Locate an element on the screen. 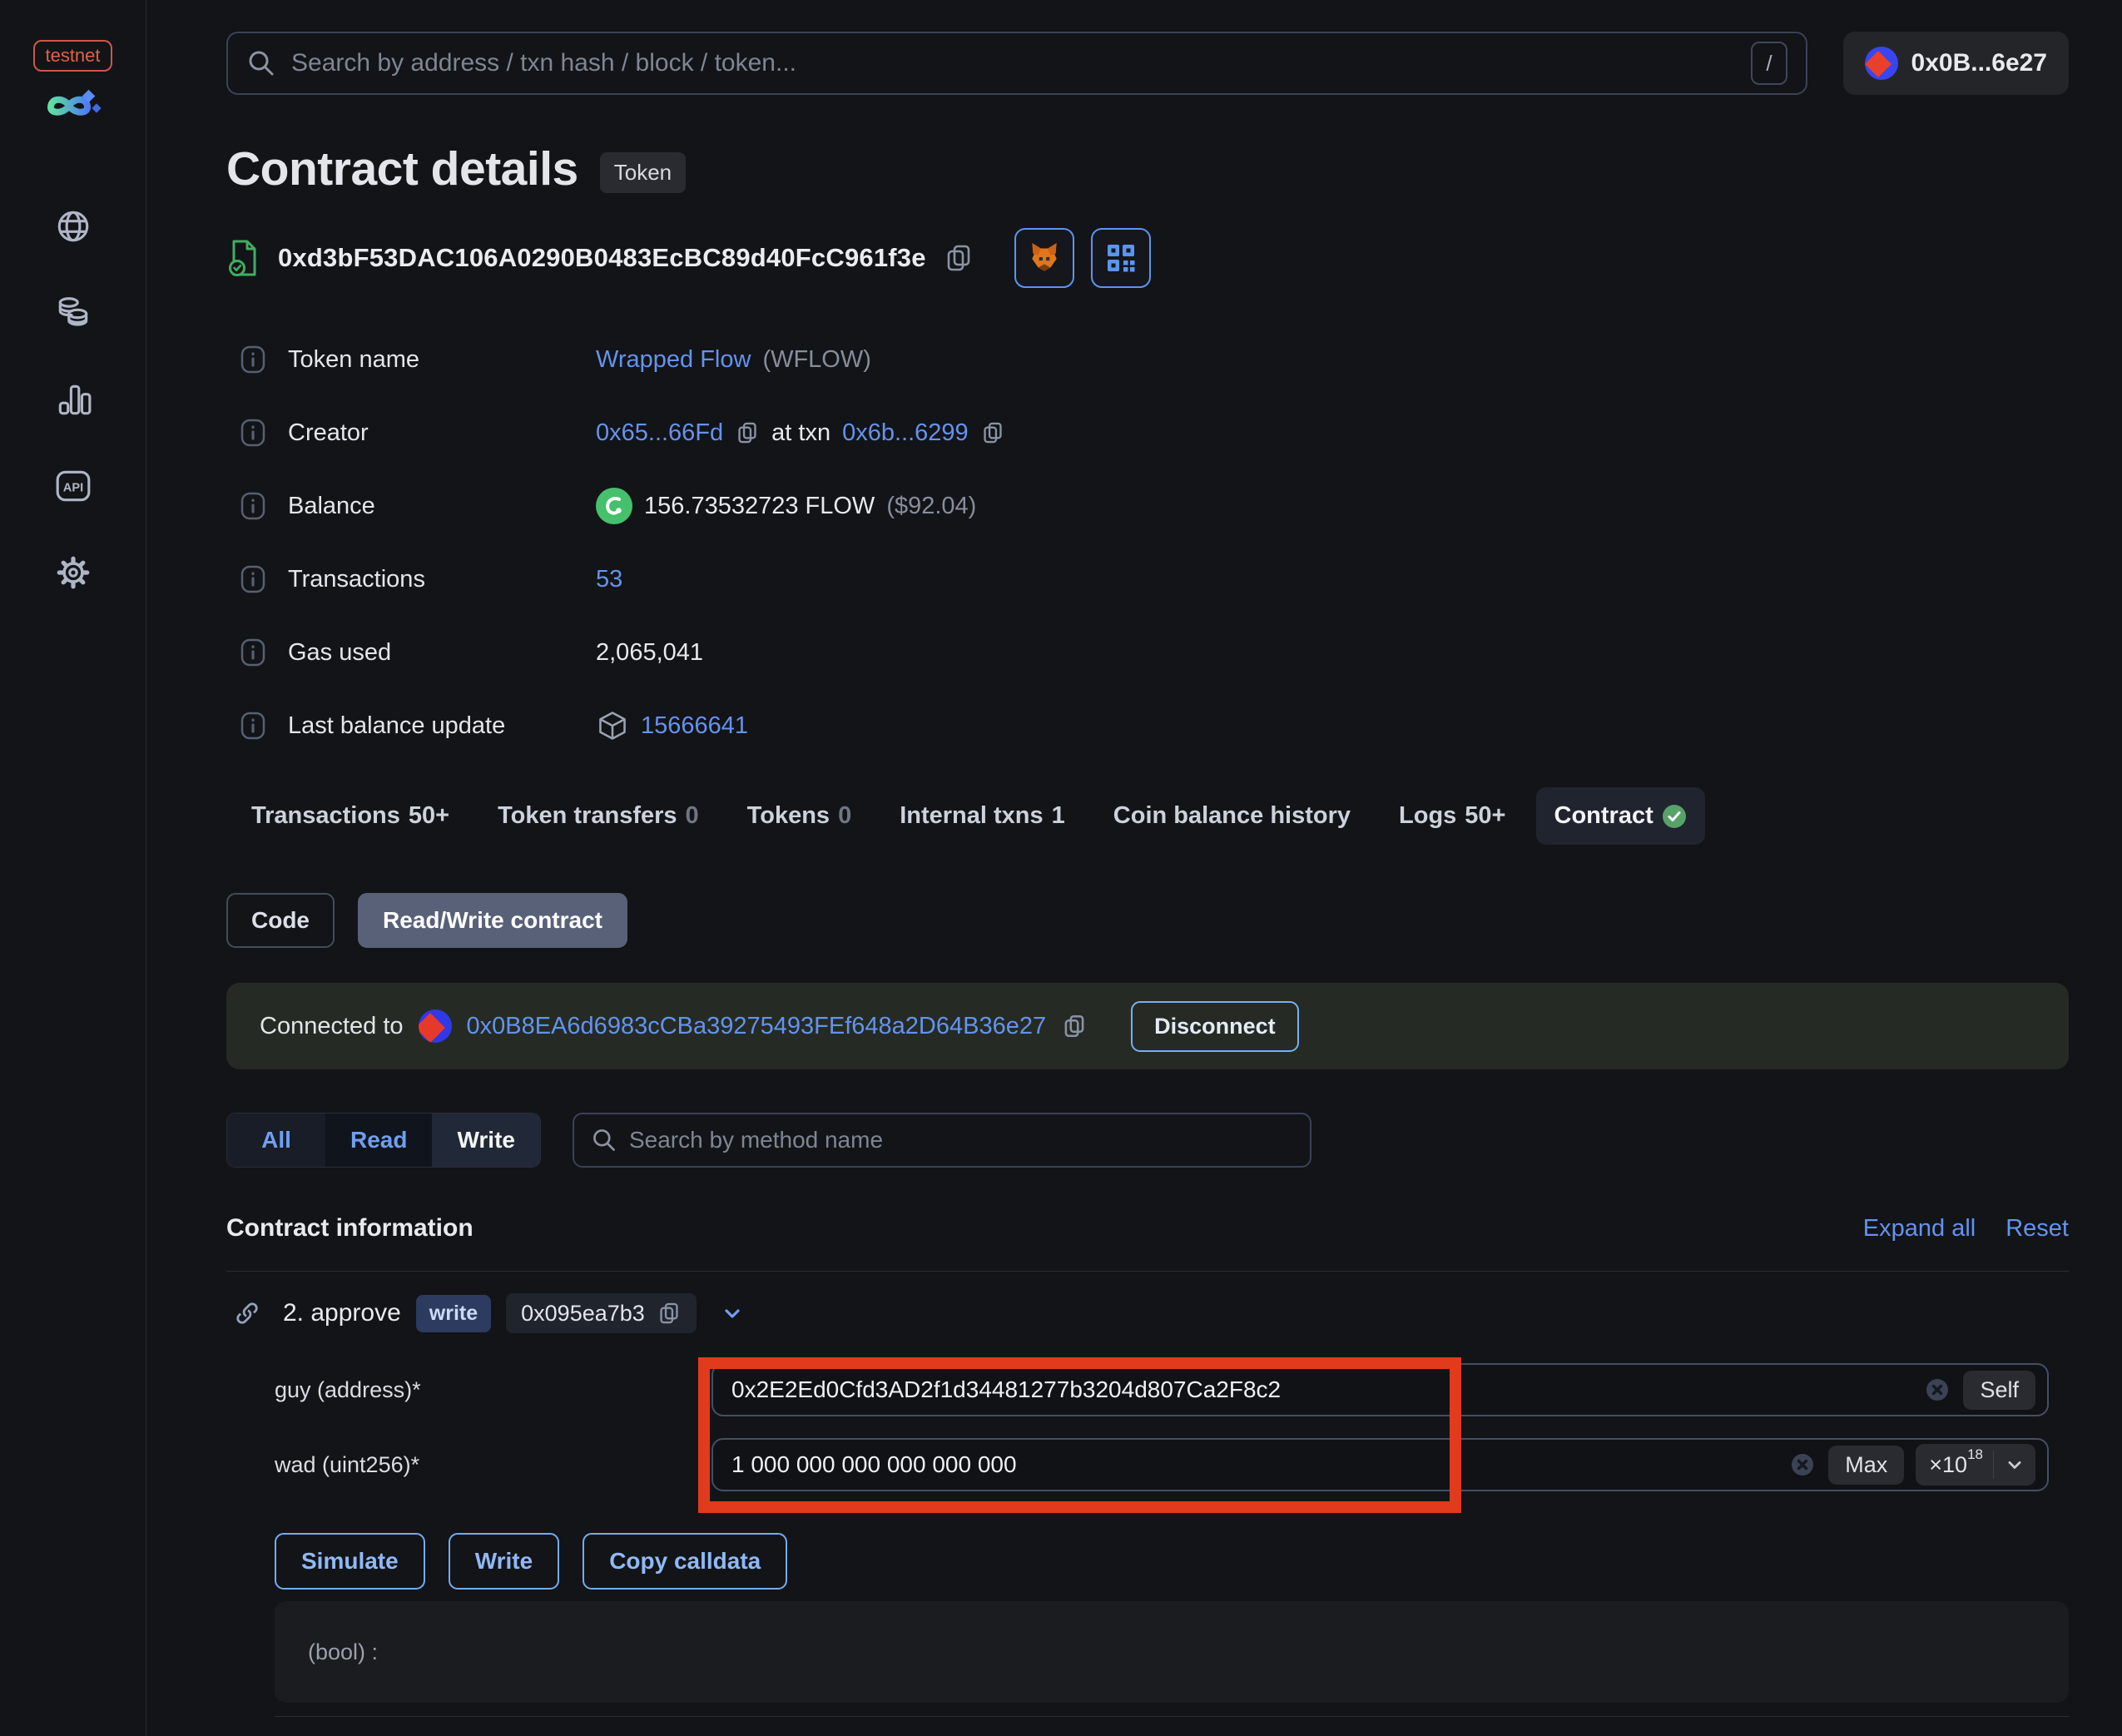 The height and width of the screenshot is (1736, 2122). tab-internal-txns: Internal txns 1 is located at coordinates (982, 816).